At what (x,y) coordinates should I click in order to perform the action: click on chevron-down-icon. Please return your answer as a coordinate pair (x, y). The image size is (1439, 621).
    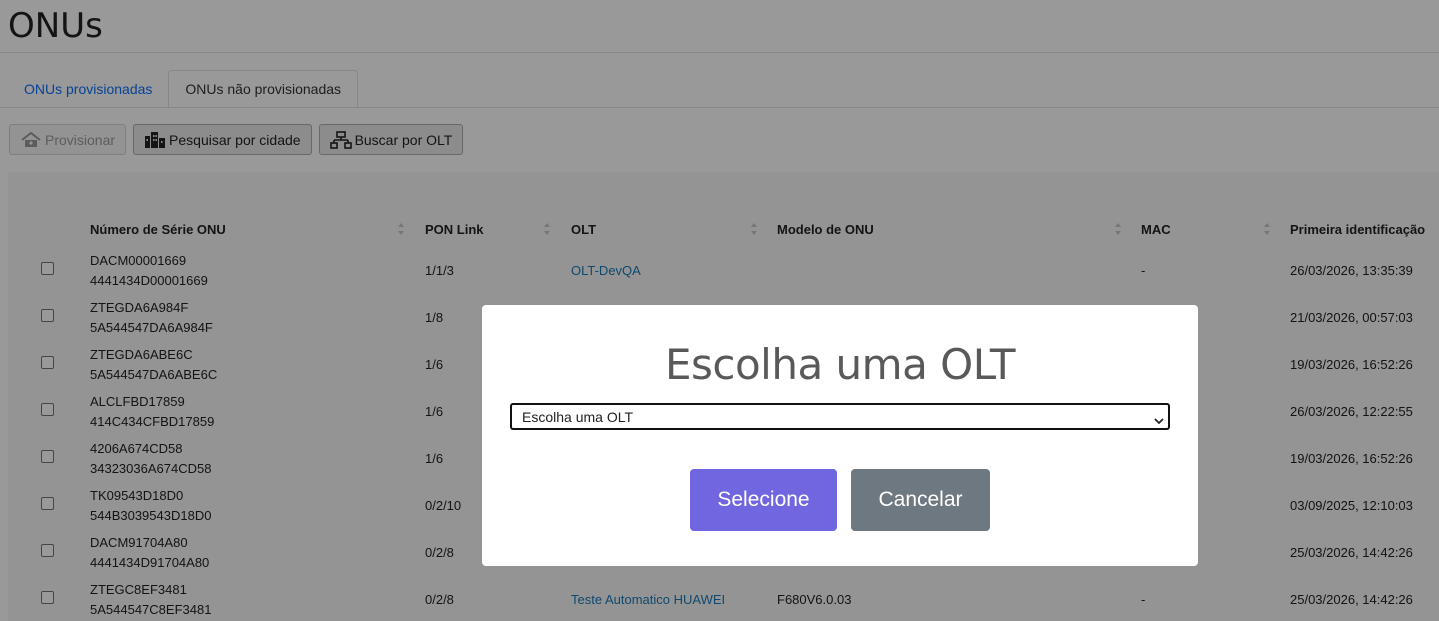
    Looking at the image, I should click on (1159, 420).